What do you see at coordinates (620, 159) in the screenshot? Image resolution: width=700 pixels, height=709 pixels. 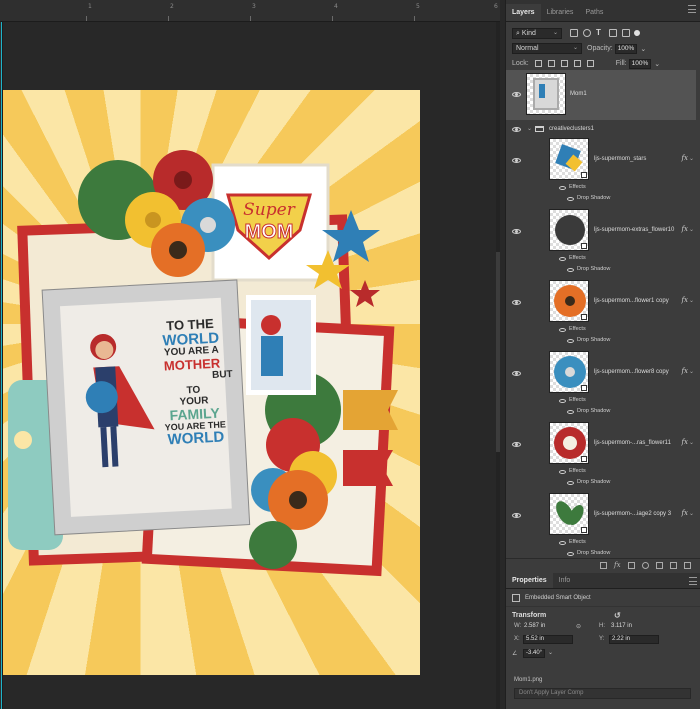 I see `layer-name: ljs-supermom_stars` at bounding box center [620, 159].